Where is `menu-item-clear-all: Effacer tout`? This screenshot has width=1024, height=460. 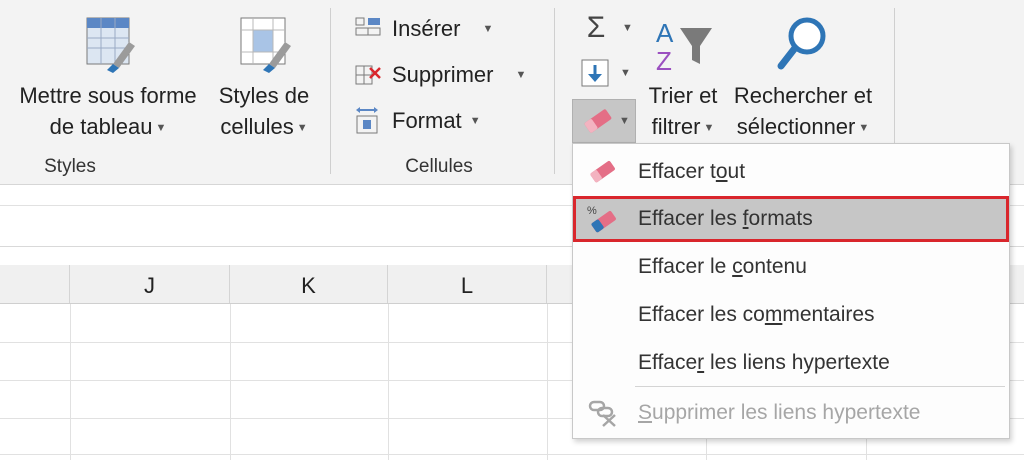 menu-item-clear-all: Effacer tout is located at coordinates (791, 172).